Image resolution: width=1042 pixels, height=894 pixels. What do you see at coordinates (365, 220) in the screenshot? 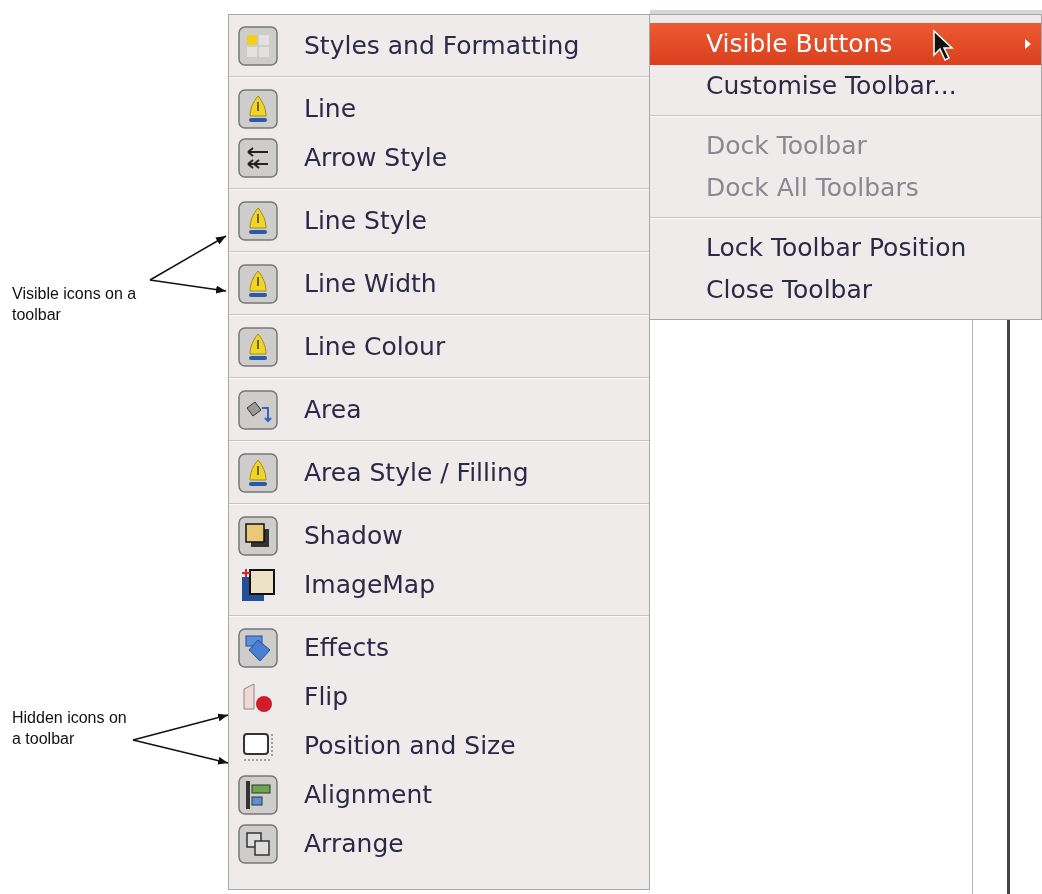
I see `menu-item: Line Style` at bounding box center [365, 220].